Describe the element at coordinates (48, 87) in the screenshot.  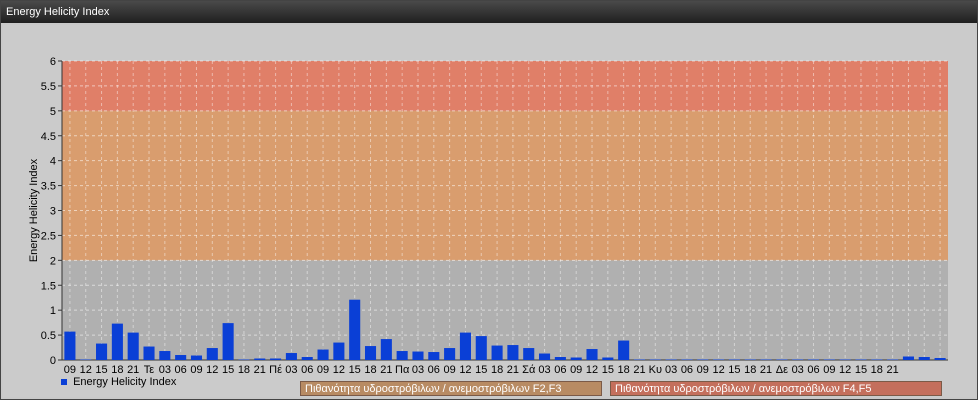
I see `y-tick-label: 5.5` at that location.